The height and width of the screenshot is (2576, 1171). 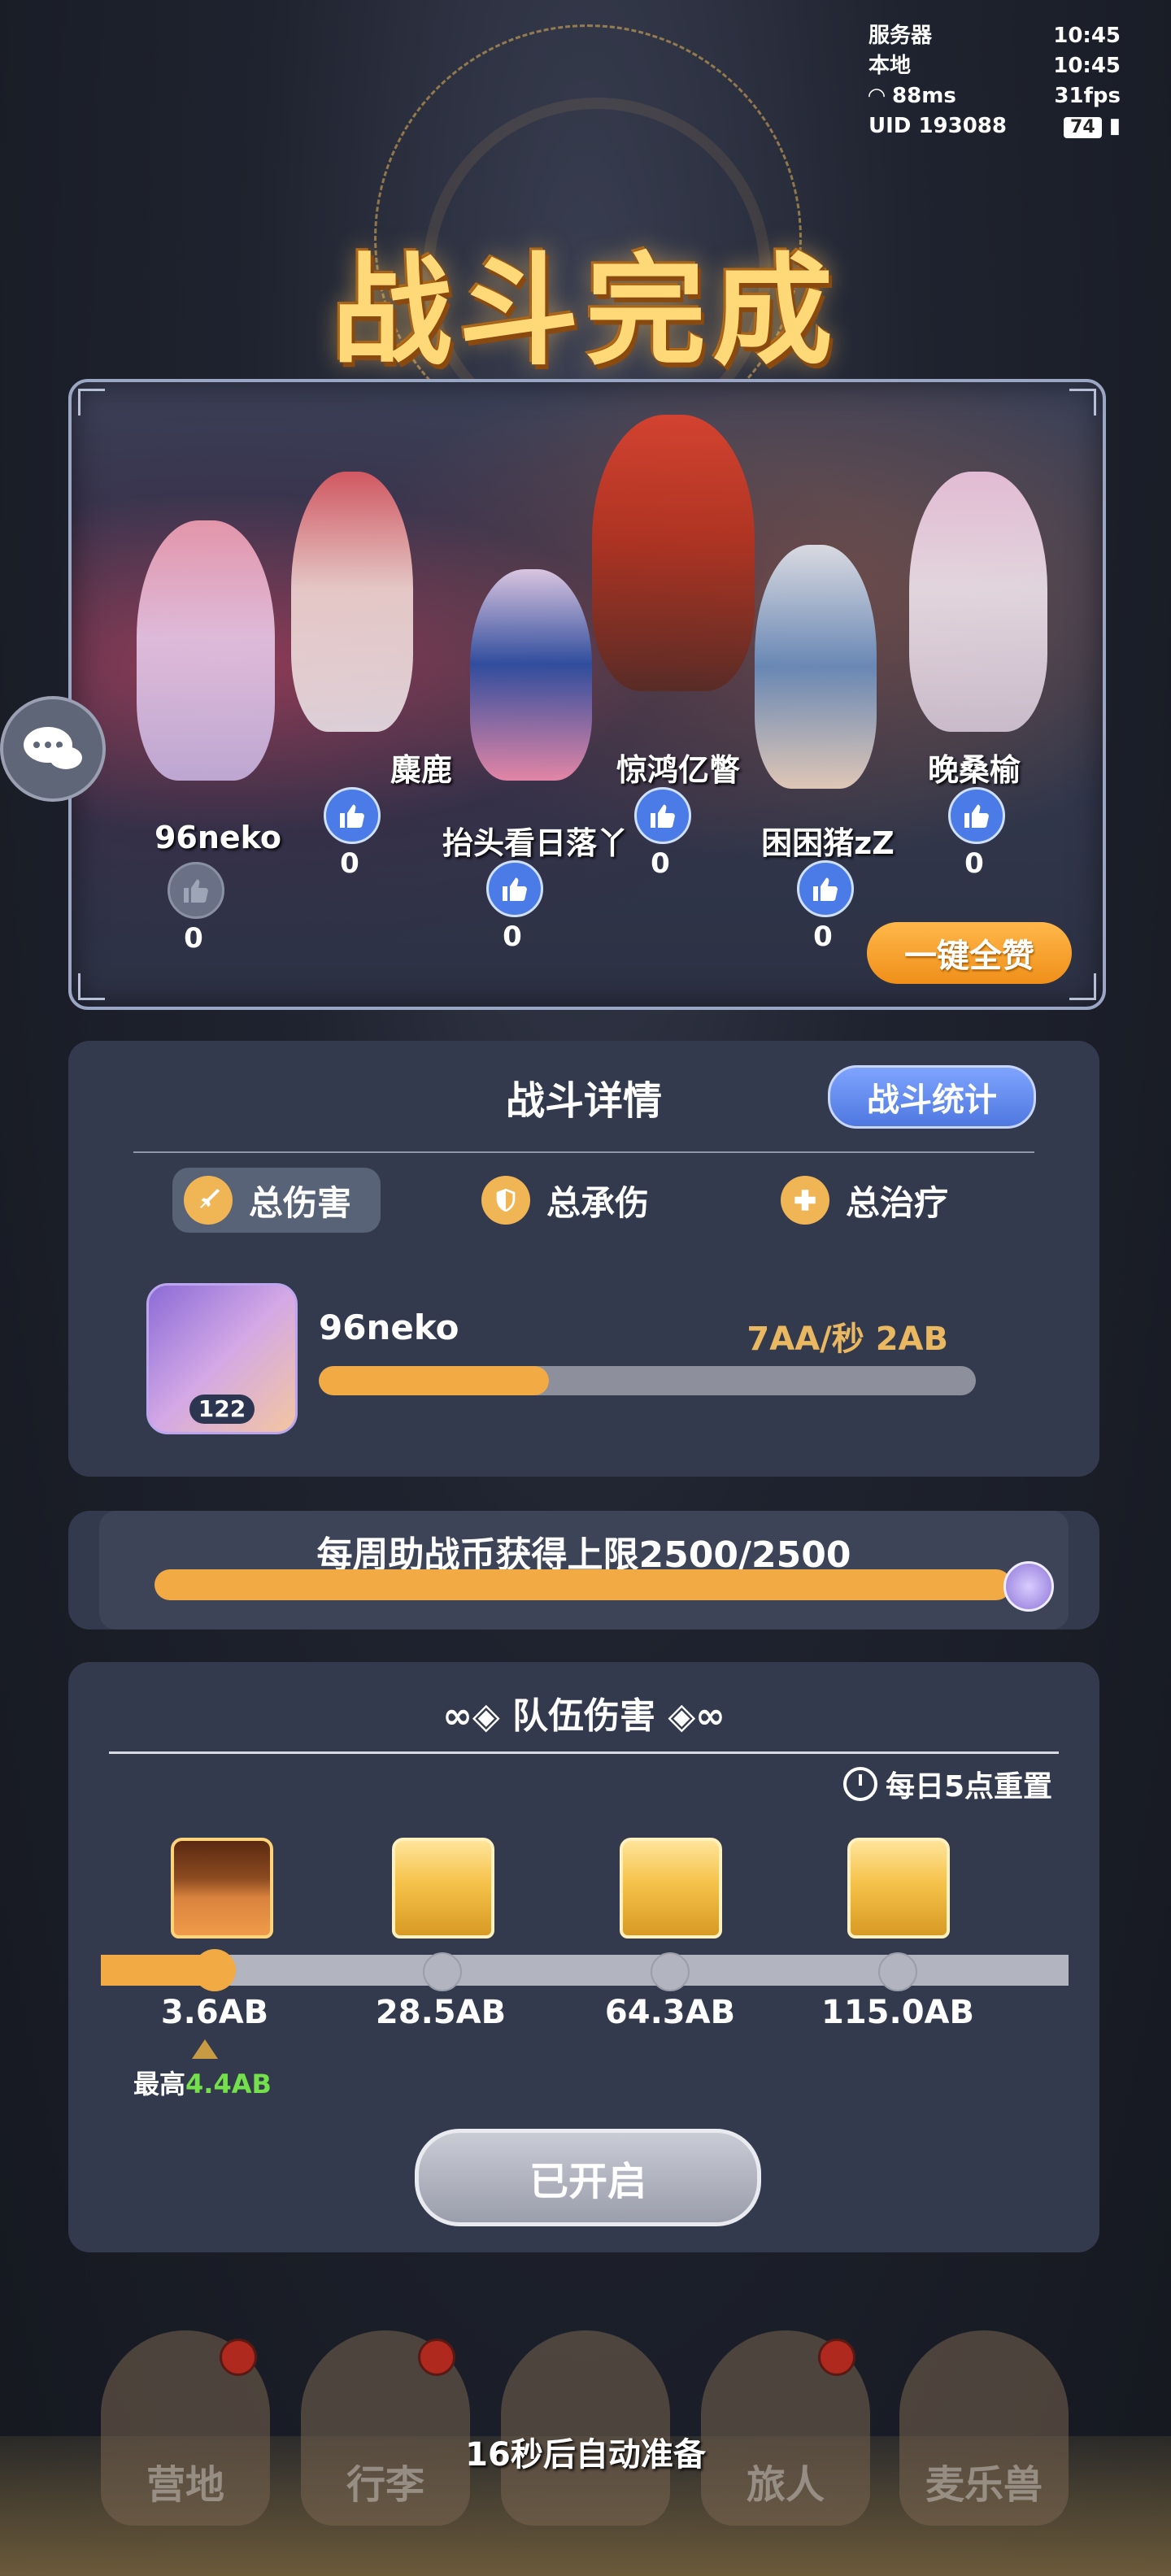 What do you see at coordinates (205, 2049) in the screenshot?
I see `best-marker-icon` at bounding box center [205, 2049].